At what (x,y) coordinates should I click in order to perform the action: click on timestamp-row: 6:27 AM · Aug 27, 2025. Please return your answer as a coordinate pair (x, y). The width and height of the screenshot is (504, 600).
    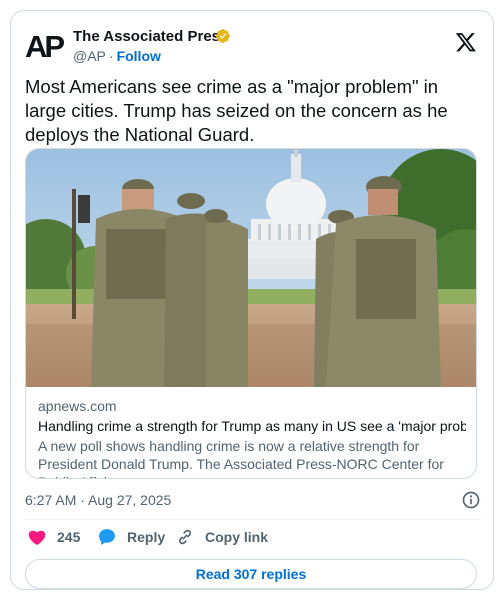
    Looking at the image, I should click on (253, 500).